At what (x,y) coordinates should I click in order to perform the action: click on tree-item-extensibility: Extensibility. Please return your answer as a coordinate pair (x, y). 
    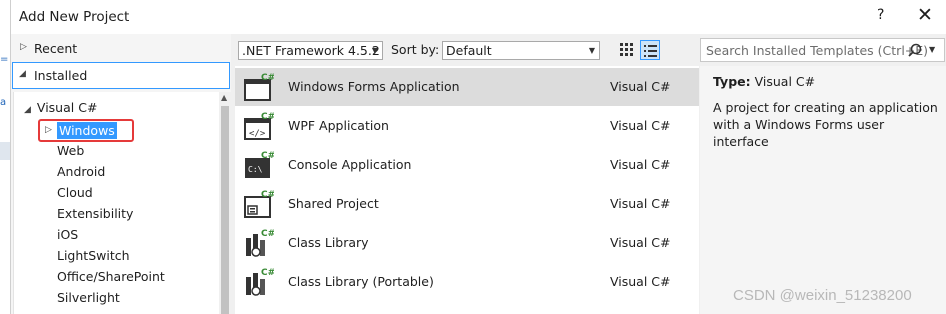
    Looking at the image, I should click on (95, 214).